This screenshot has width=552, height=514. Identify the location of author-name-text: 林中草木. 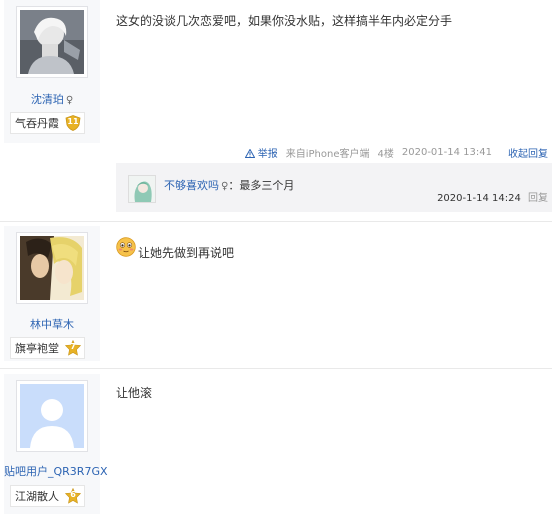
(52, 324).